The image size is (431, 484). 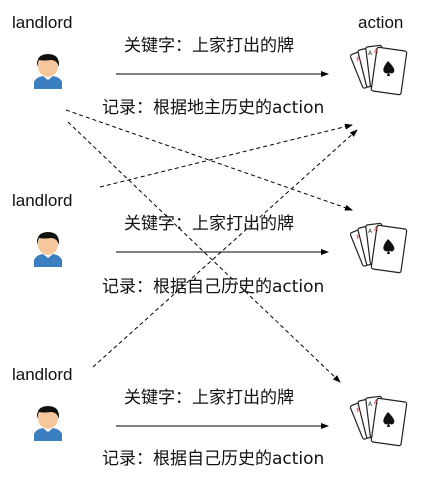 I want to click on action-label: action, so click(x=381, y=22).